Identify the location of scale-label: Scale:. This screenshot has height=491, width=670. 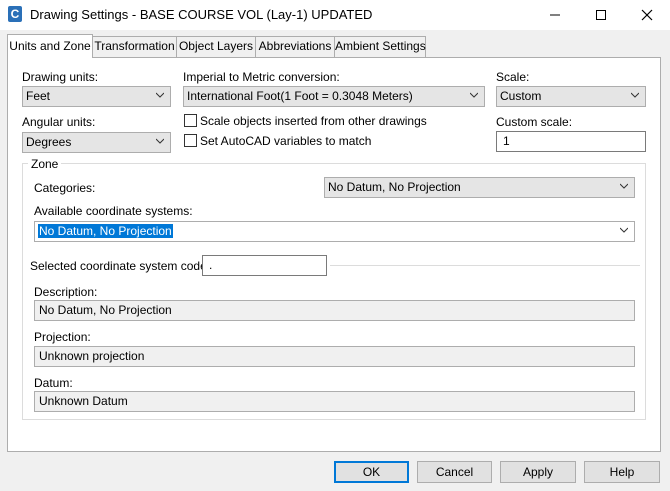
(513, 77).